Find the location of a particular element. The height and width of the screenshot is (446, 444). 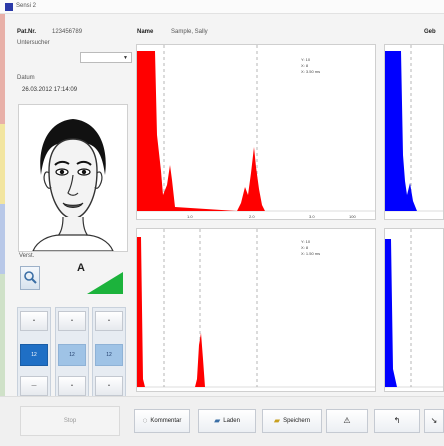

date-label: Datum is located at coordinates (26, 78).